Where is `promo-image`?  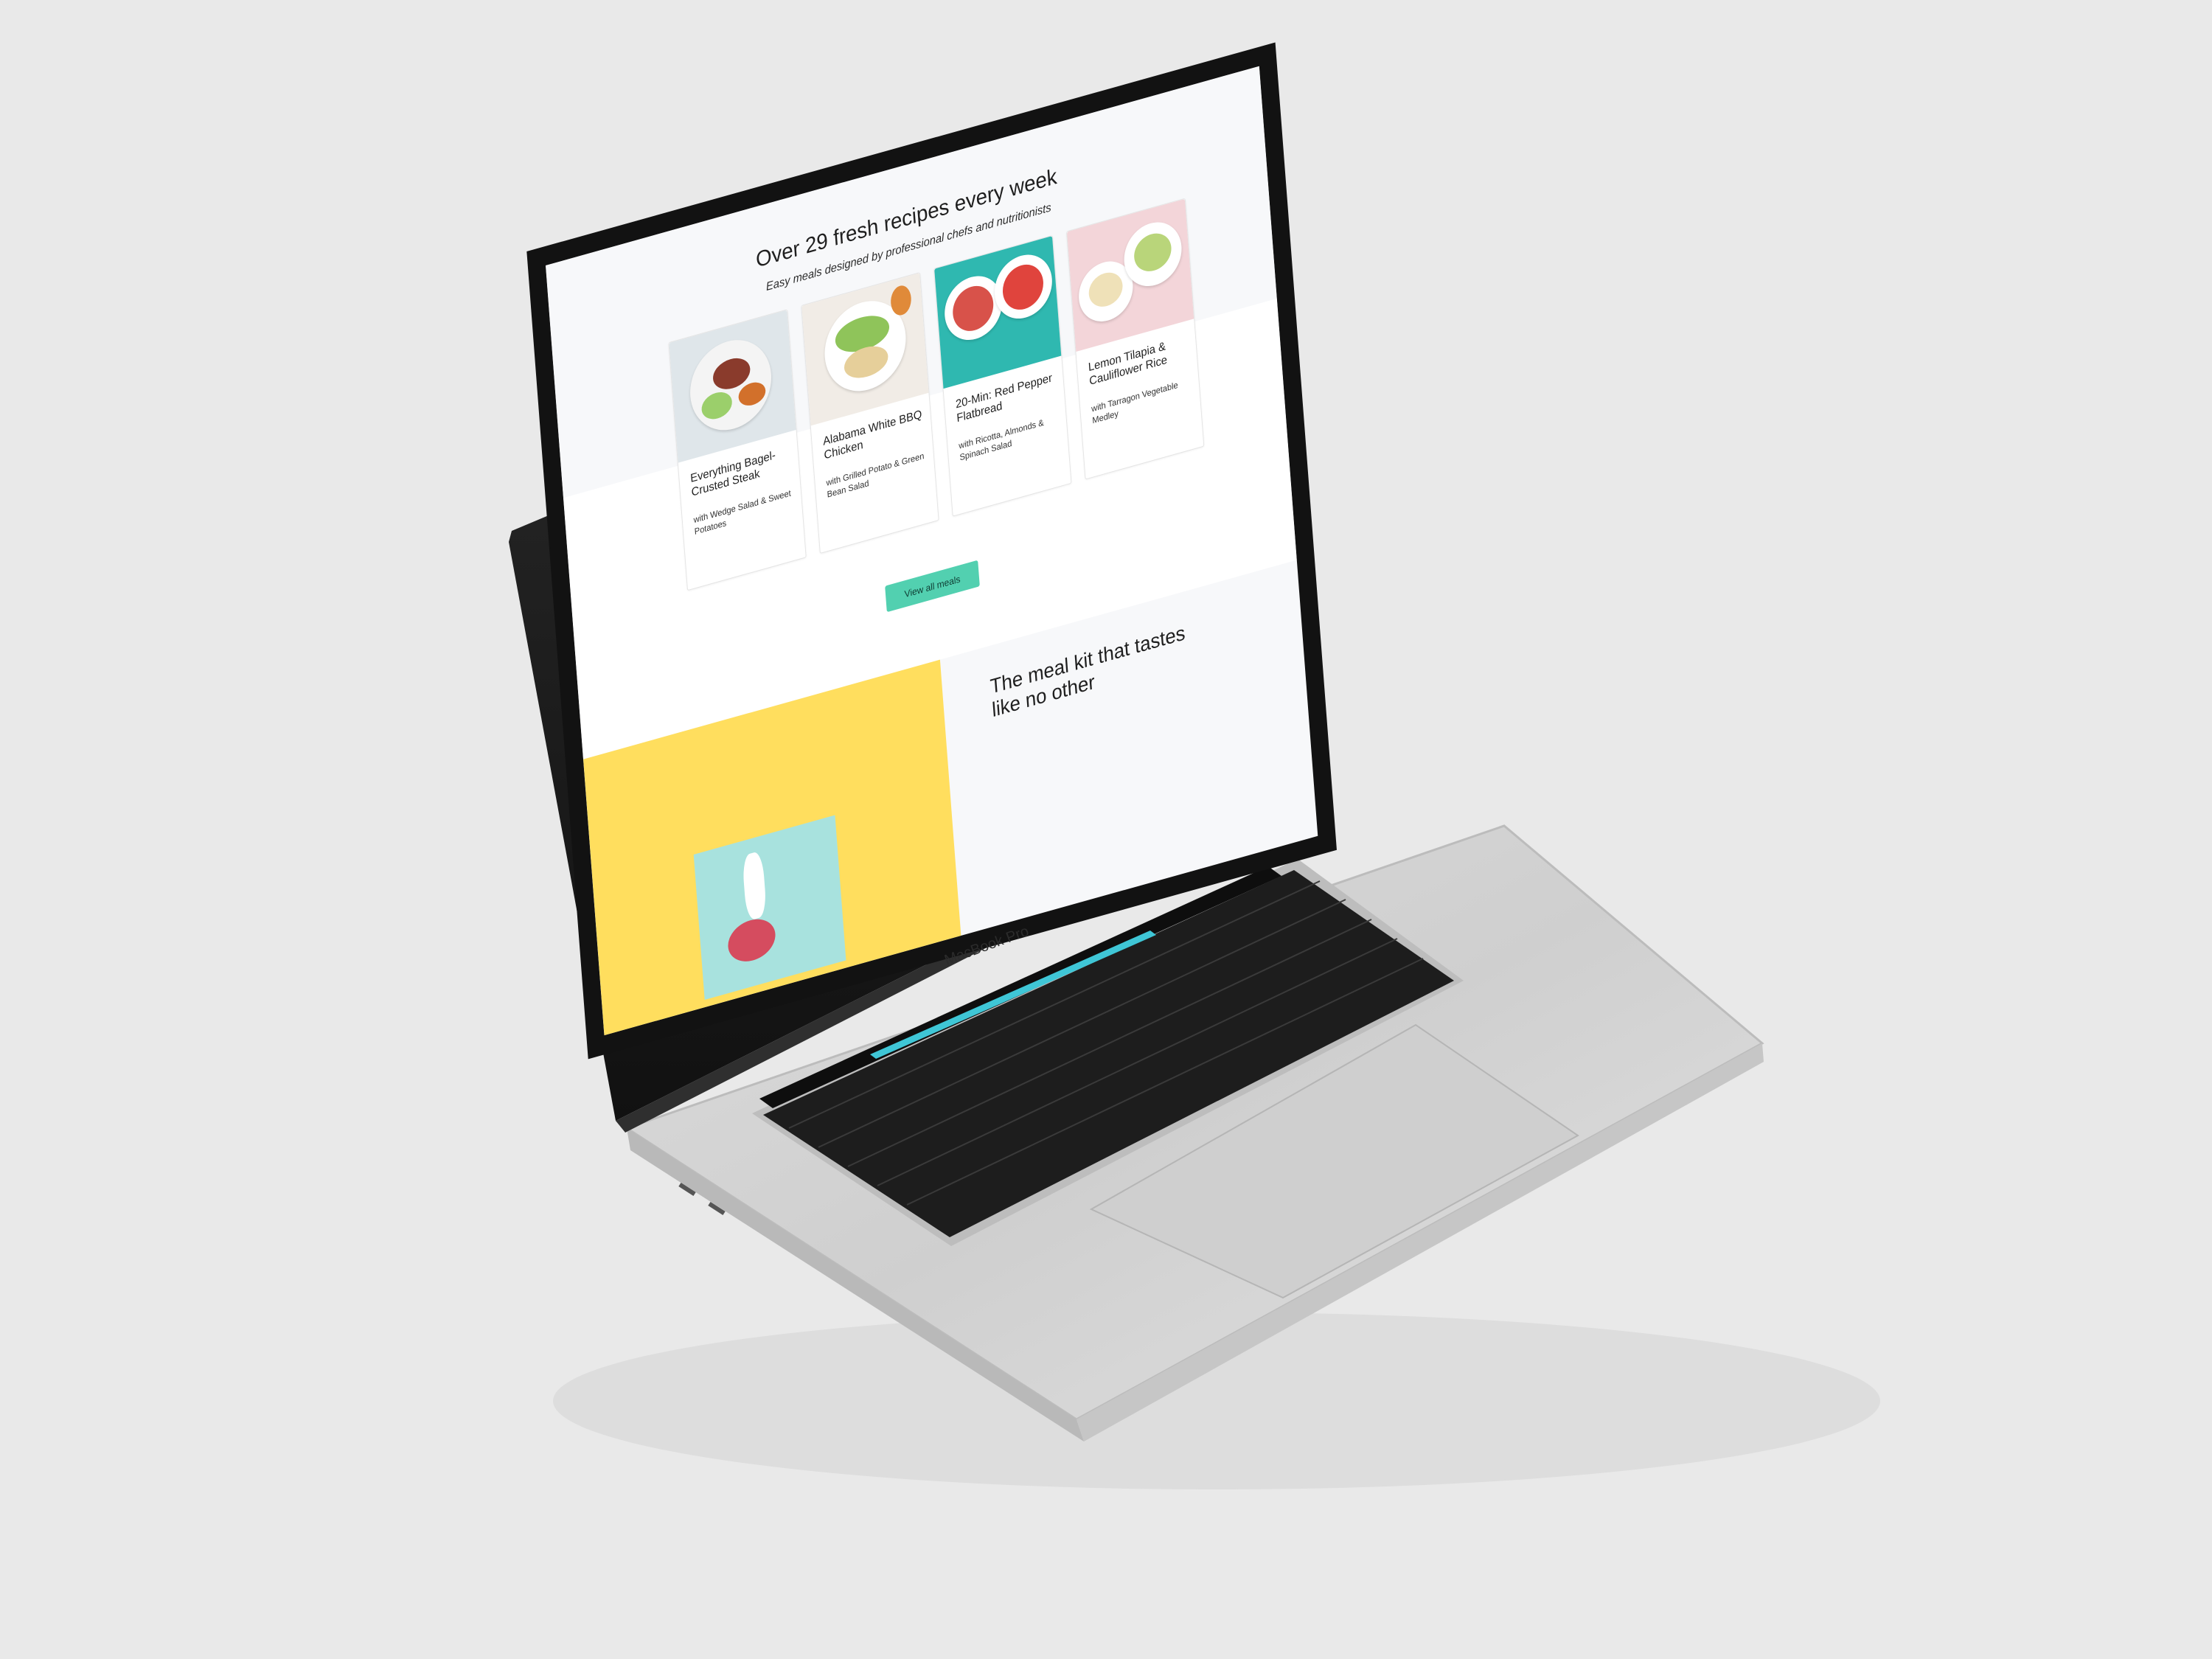 promo-image is located at coordinates (769, 907).